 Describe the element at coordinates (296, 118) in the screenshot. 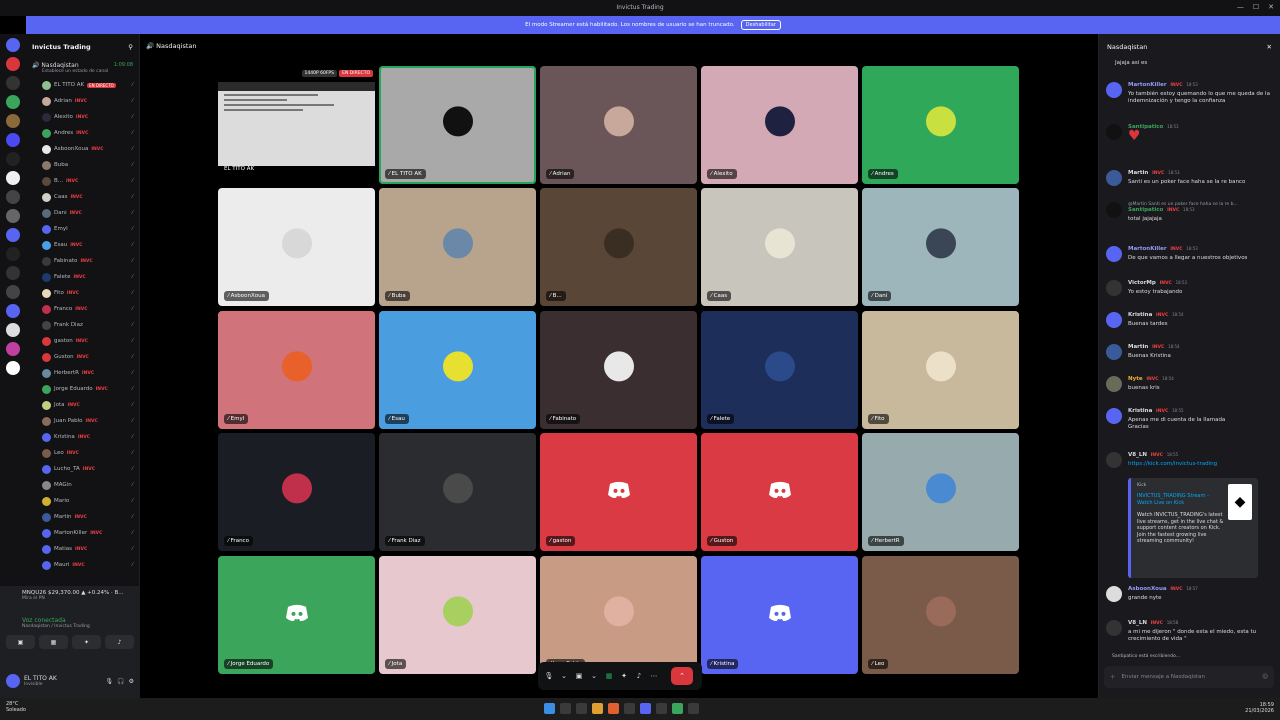

I see `screen-share: 1440P 60FPS EN DIRECTO` at that location.